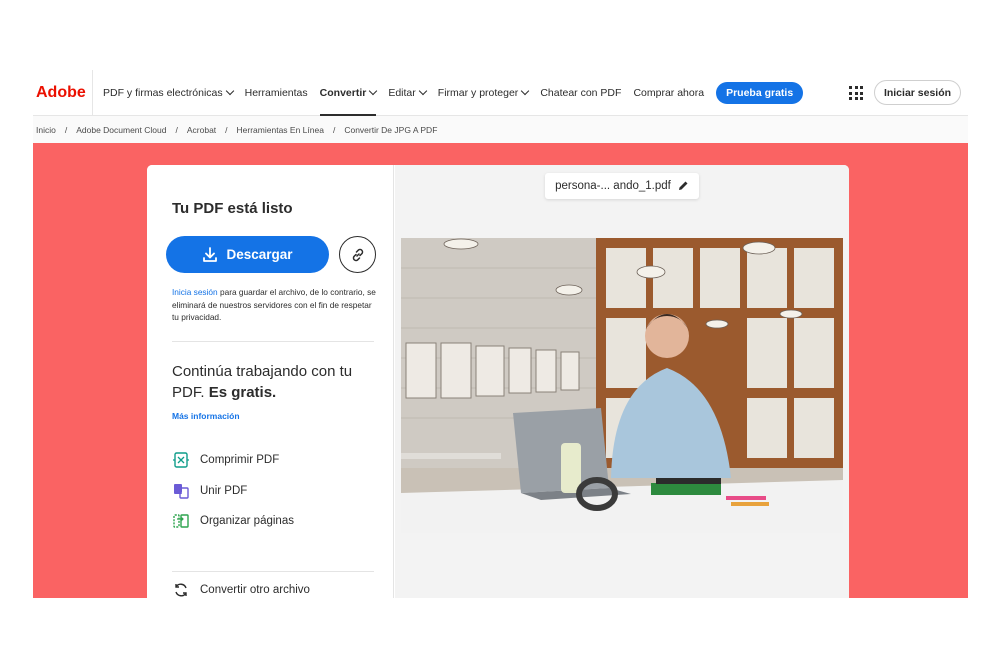 The image size is (1000, 667). What do you see at coordinates (241, 589) in the screenshot?
I see `convert-other-file: Convertir otro archivo` at bounding box center [241, 589].